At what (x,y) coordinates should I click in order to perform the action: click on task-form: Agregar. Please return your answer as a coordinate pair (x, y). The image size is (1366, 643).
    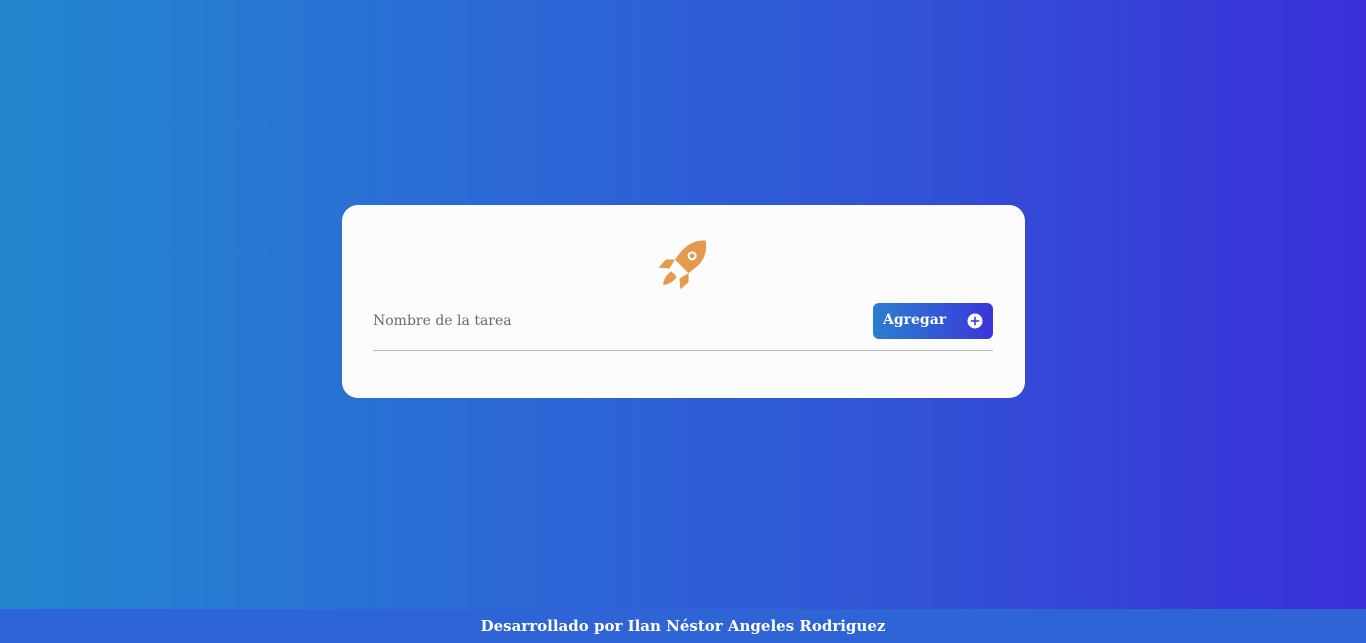
    Looking at the image, I should click on (683, 327).